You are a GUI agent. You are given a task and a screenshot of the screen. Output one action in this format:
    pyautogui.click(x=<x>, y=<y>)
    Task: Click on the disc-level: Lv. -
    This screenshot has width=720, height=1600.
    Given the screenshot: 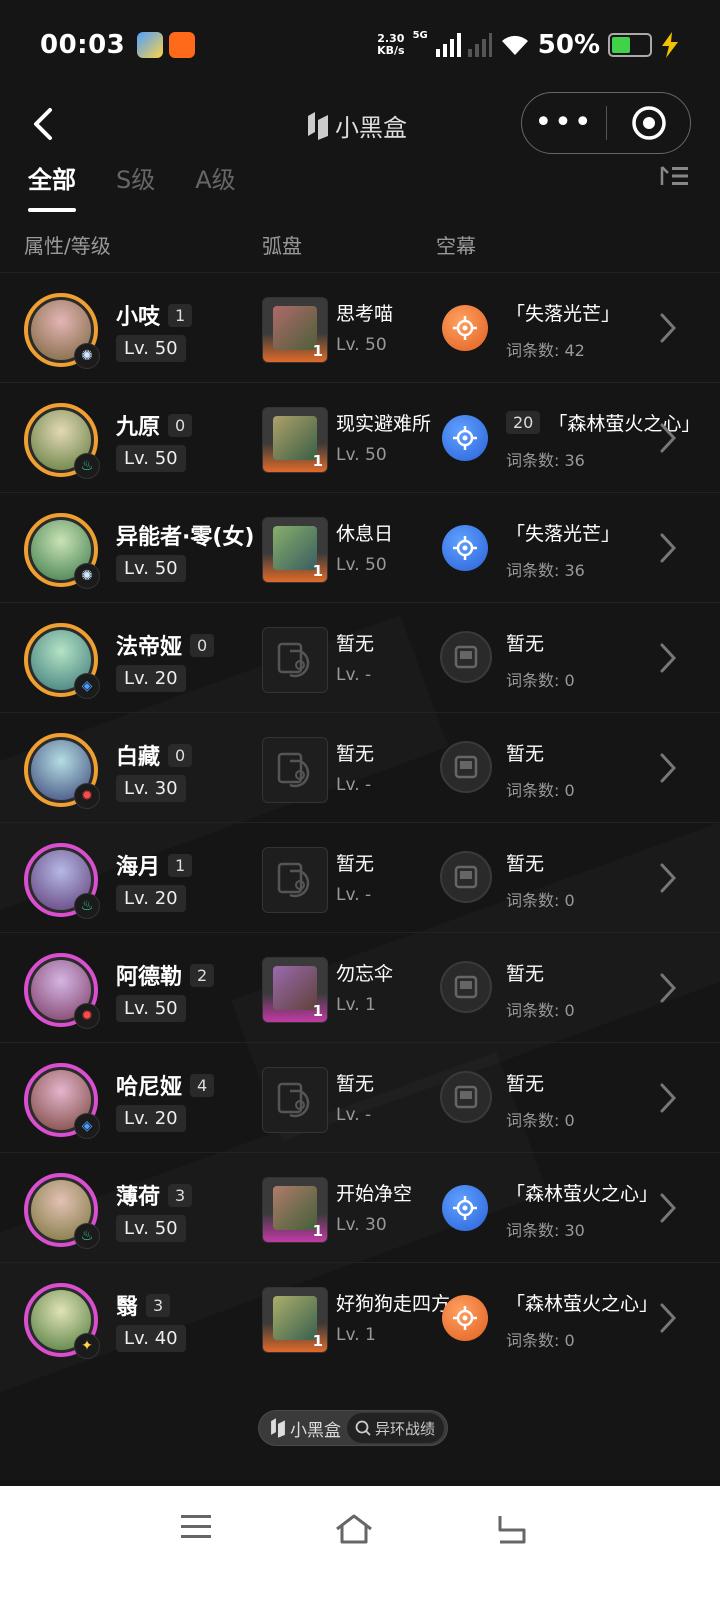 What is the action you would take?
    pyautogui.click(x=354, y=895)
    